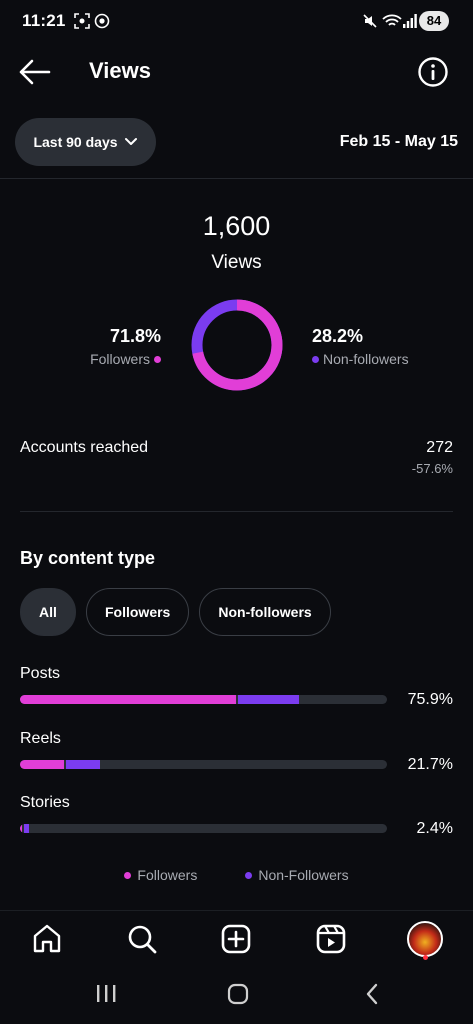 The height and width of the screenshot is (1024, 473). I want to click on home-circle-icon, so click(238, 994).